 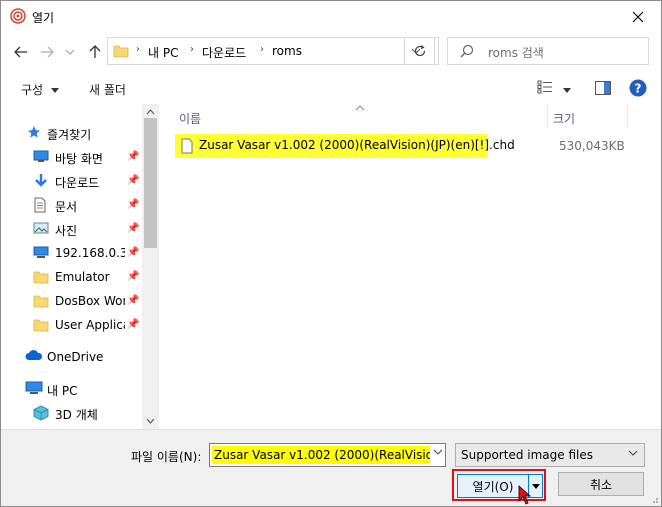 What do you see at coordinates (187, 147) in the screenshot?
I see `file-icon` at bounding box center [187, 147].